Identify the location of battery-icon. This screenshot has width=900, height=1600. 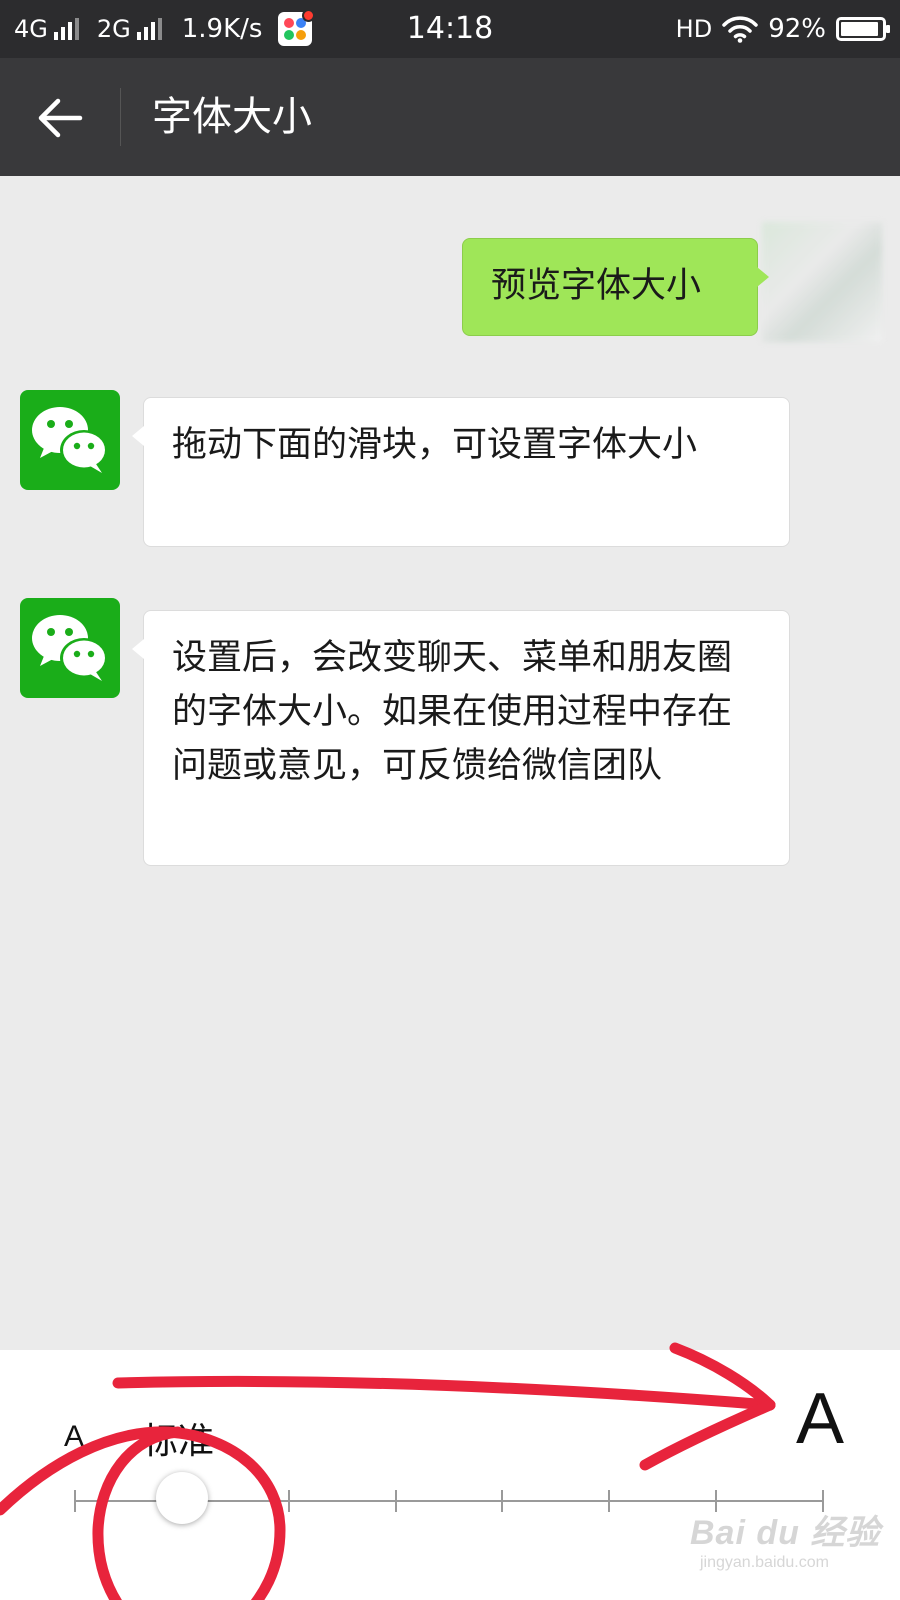
(863, 29).